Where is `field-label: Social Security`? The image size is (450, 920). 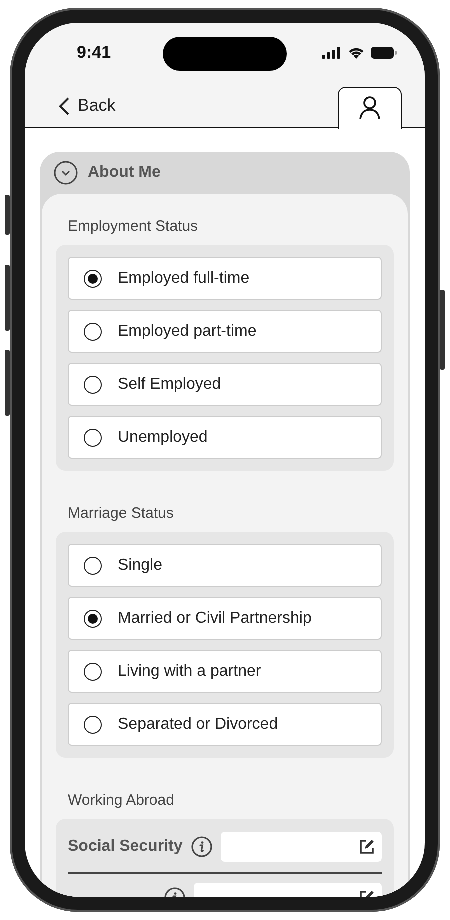 field-label: Social Security is located at coordinates (125, 847).